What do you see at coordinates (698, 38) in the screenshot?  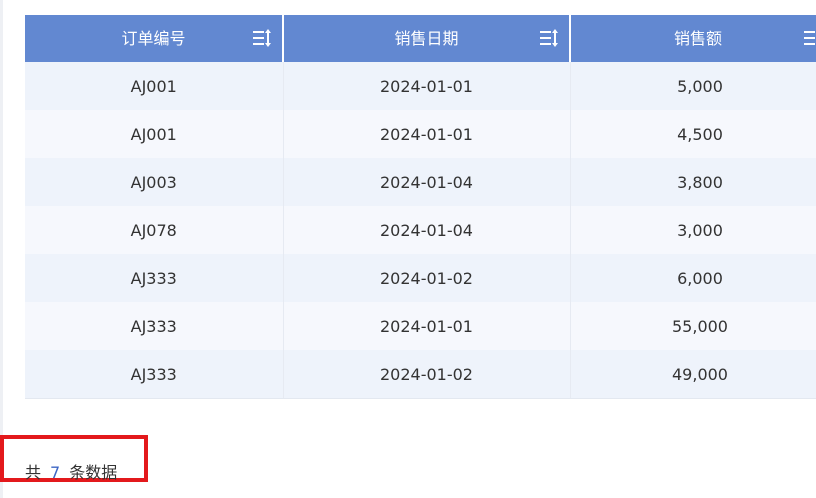 I see `column-header-label: 销售额` at bounding box center [698, 38].